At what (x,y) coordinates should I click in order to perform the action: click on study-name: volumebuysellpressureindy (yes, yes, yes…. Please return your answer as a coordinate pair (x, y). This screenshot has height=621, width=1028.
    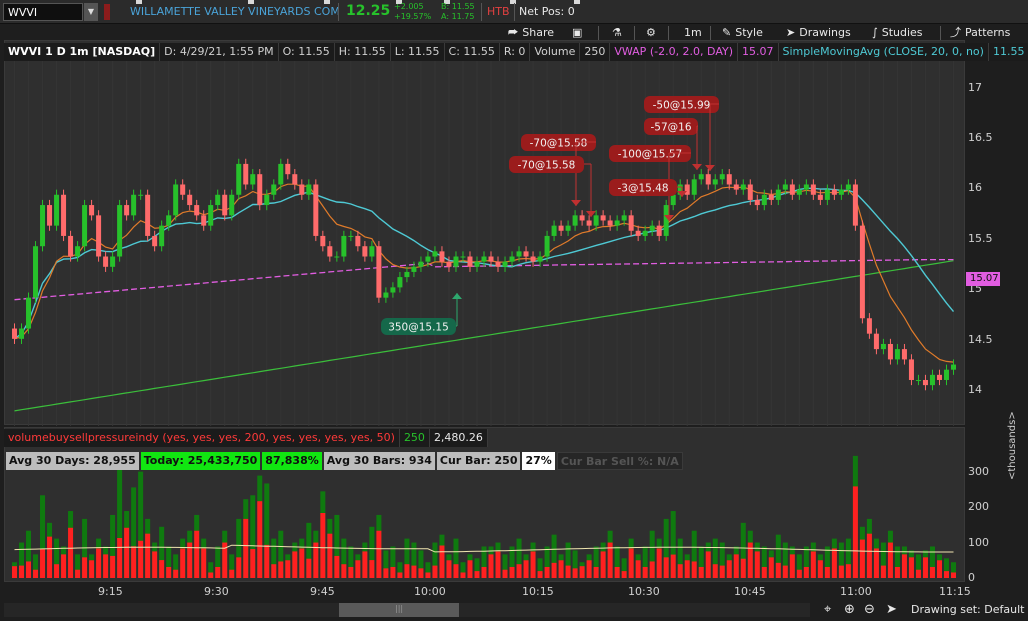
    Looking at the image, I should click on (202, 438).